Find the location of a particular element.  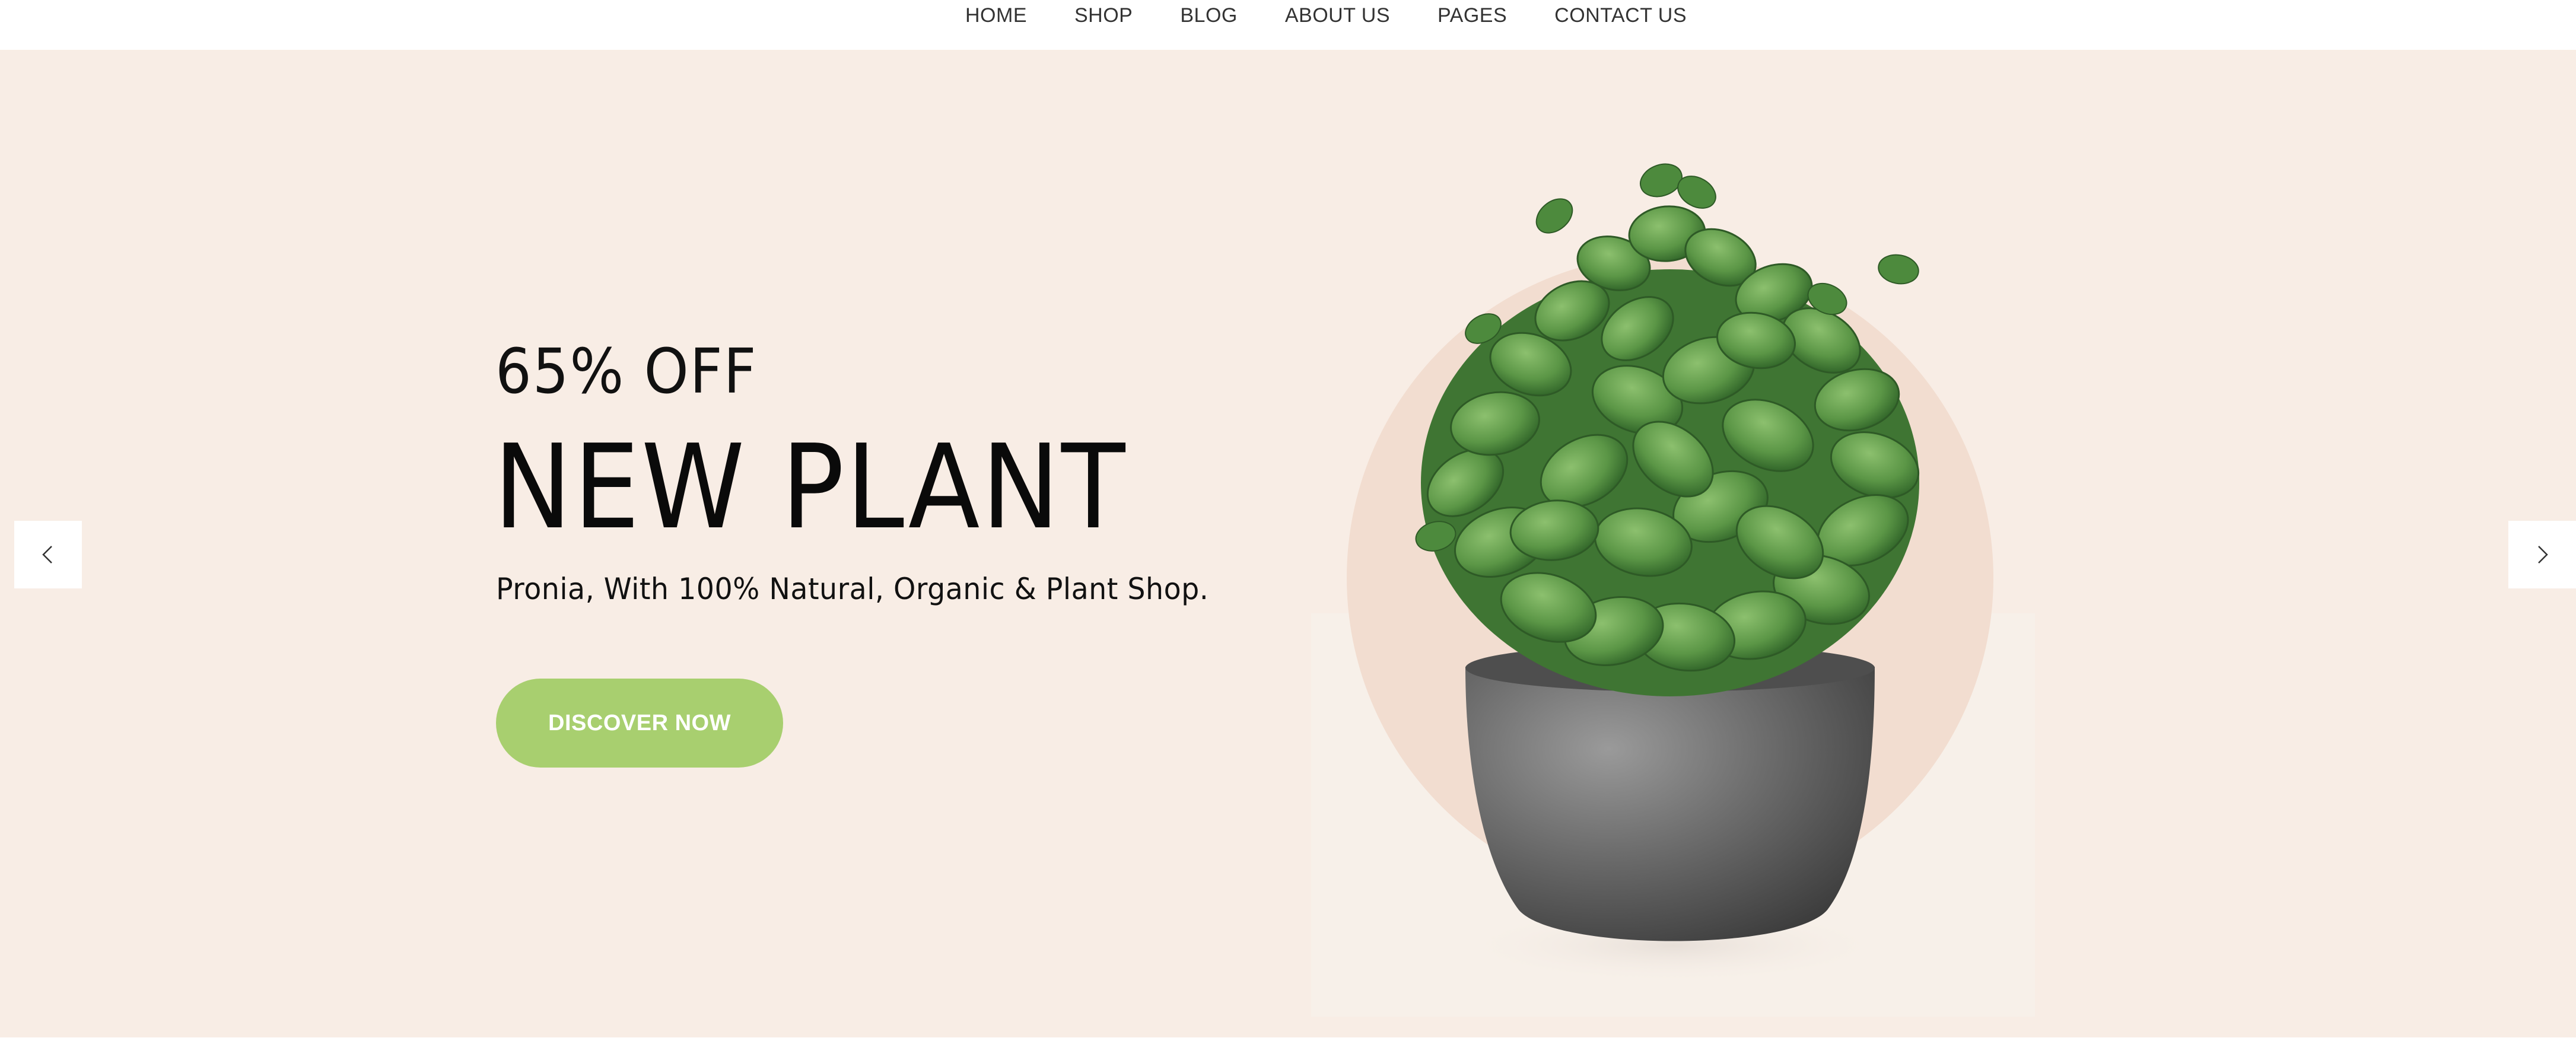

chevron-left-icon is located at coordinates (47, 555).